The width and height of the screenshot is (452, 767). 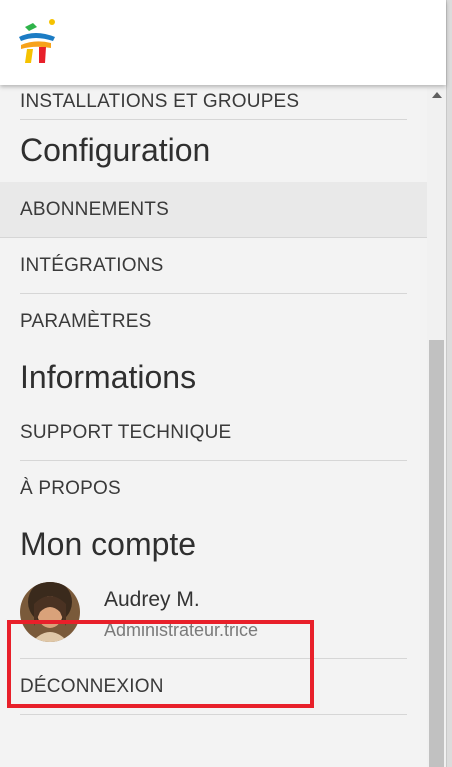 What do you see at coordinates (115, 150) in the screenshot?
I see `section-heading-configuration: Configuration` at bounding box center [115, 150].